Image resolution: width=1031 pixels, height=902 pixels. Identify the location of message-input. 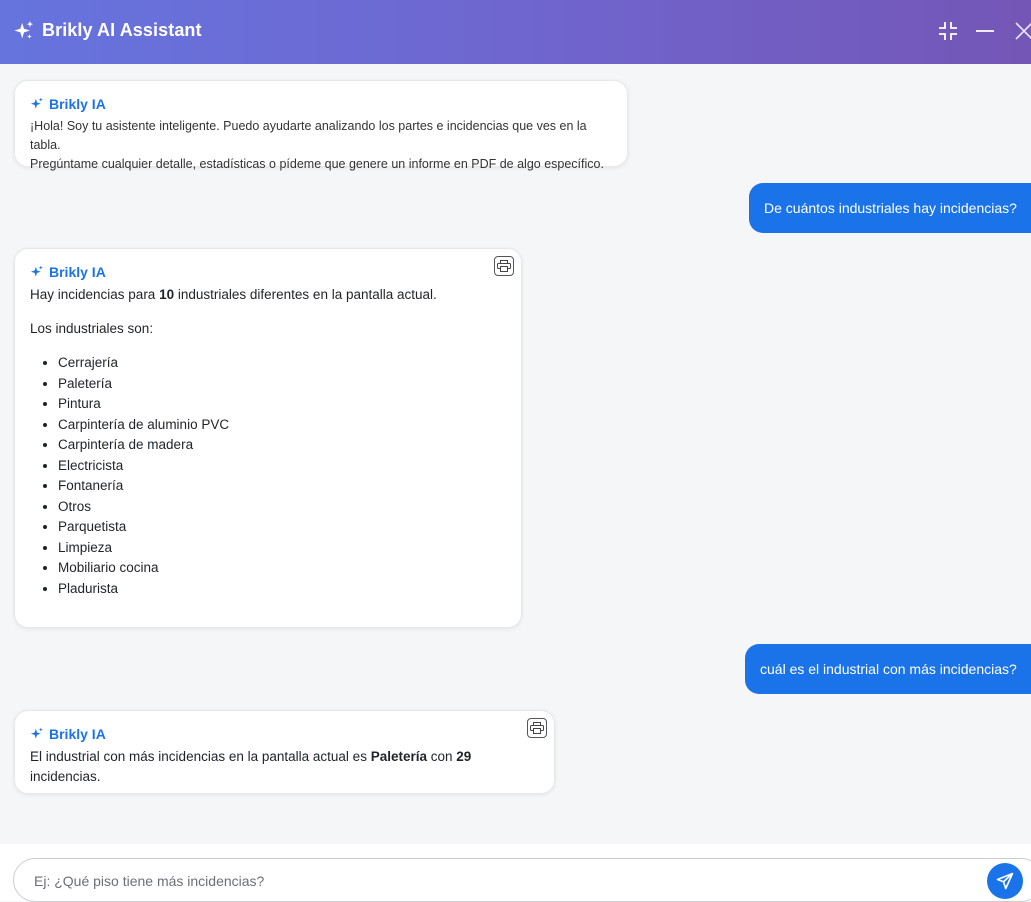
(499, 881).